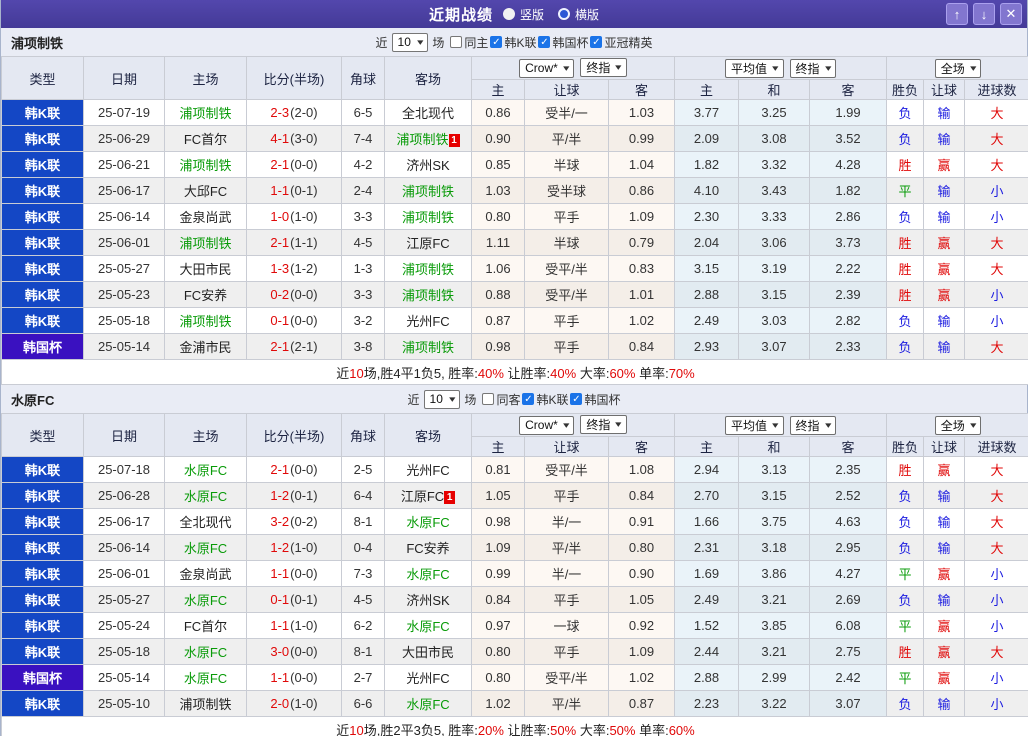  I want to click on fulltime-score: 0-1, so click(280, 599).